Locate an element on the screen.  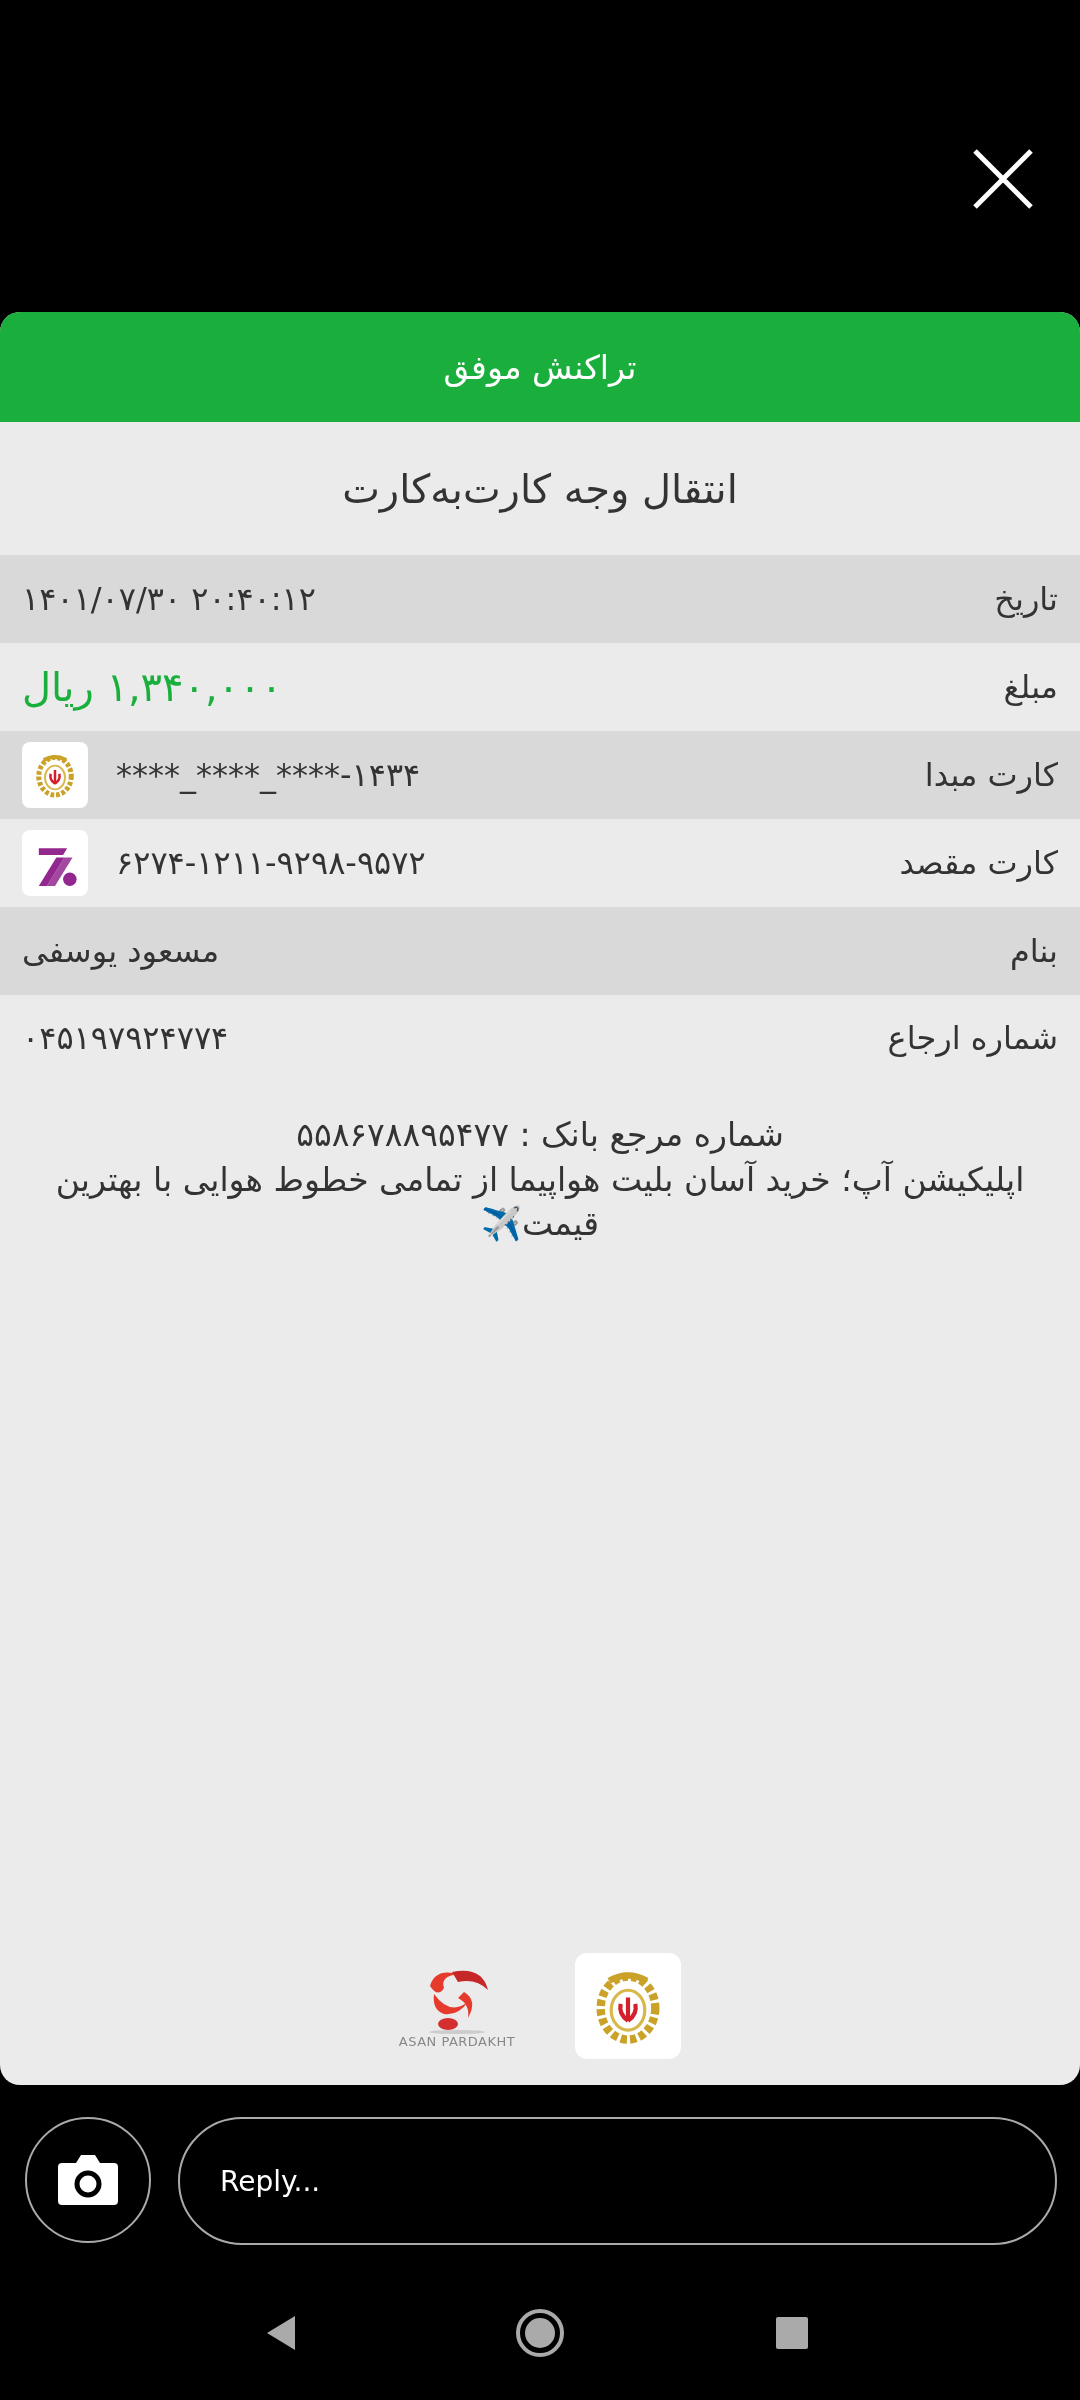
field-label: شماره ارجاع is located at coordinates (972, 1038).